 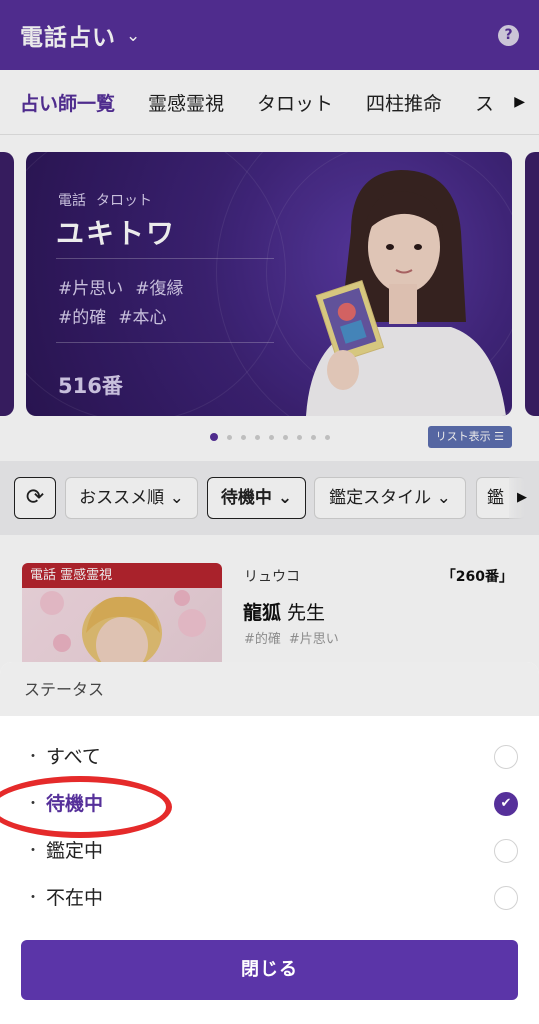 I want to click on status-option-all: ・ すべて, so click(x=269, y=757).